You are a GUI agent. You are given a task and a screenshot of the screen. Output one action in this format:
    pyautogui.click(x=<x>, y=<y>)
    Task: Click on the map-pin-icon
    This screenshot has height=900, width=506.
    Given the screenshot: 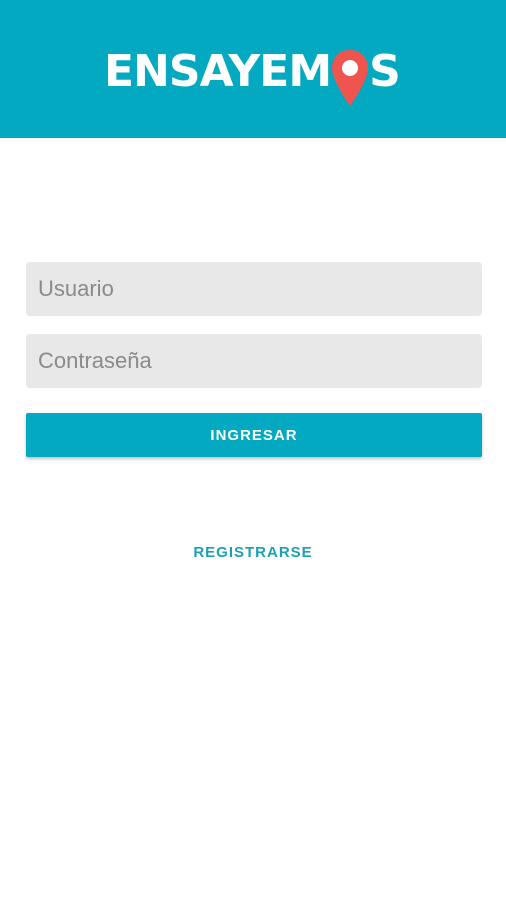 What is the action you would take?
    pyautogui.click(x=350, y=78)
    